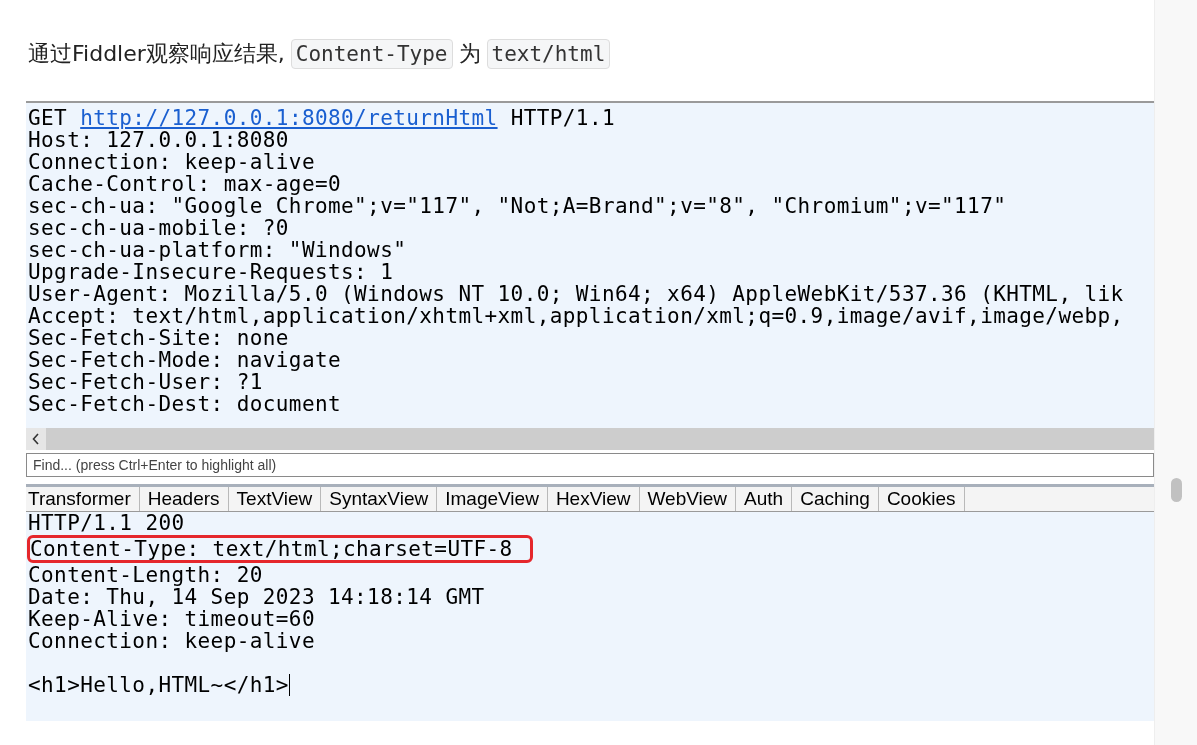 This screenshot has height=745, width=1197. Describe the element at coordinates (371, 54) in the screenshot. I see `inline-code: Content-Type` at that location.